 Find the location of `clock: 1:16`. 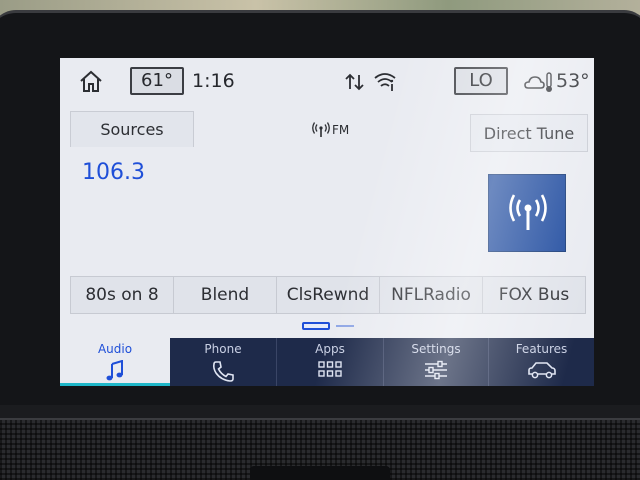

clock: 1:16 is located at coordinates (213, 81).